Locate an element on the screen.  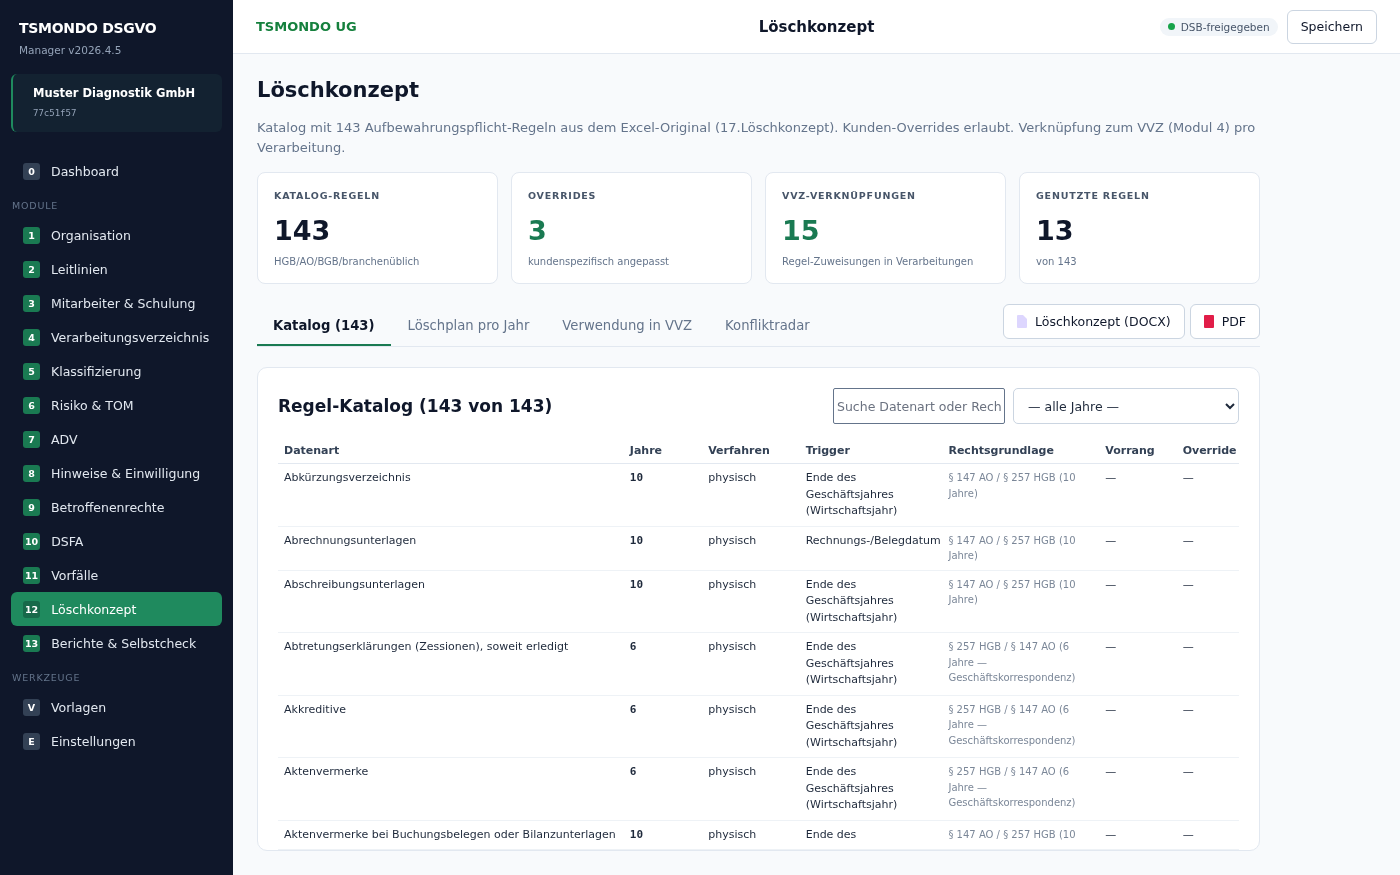
stat-label: GENUTZTE REGELN is located at coordinates (1093, 195).